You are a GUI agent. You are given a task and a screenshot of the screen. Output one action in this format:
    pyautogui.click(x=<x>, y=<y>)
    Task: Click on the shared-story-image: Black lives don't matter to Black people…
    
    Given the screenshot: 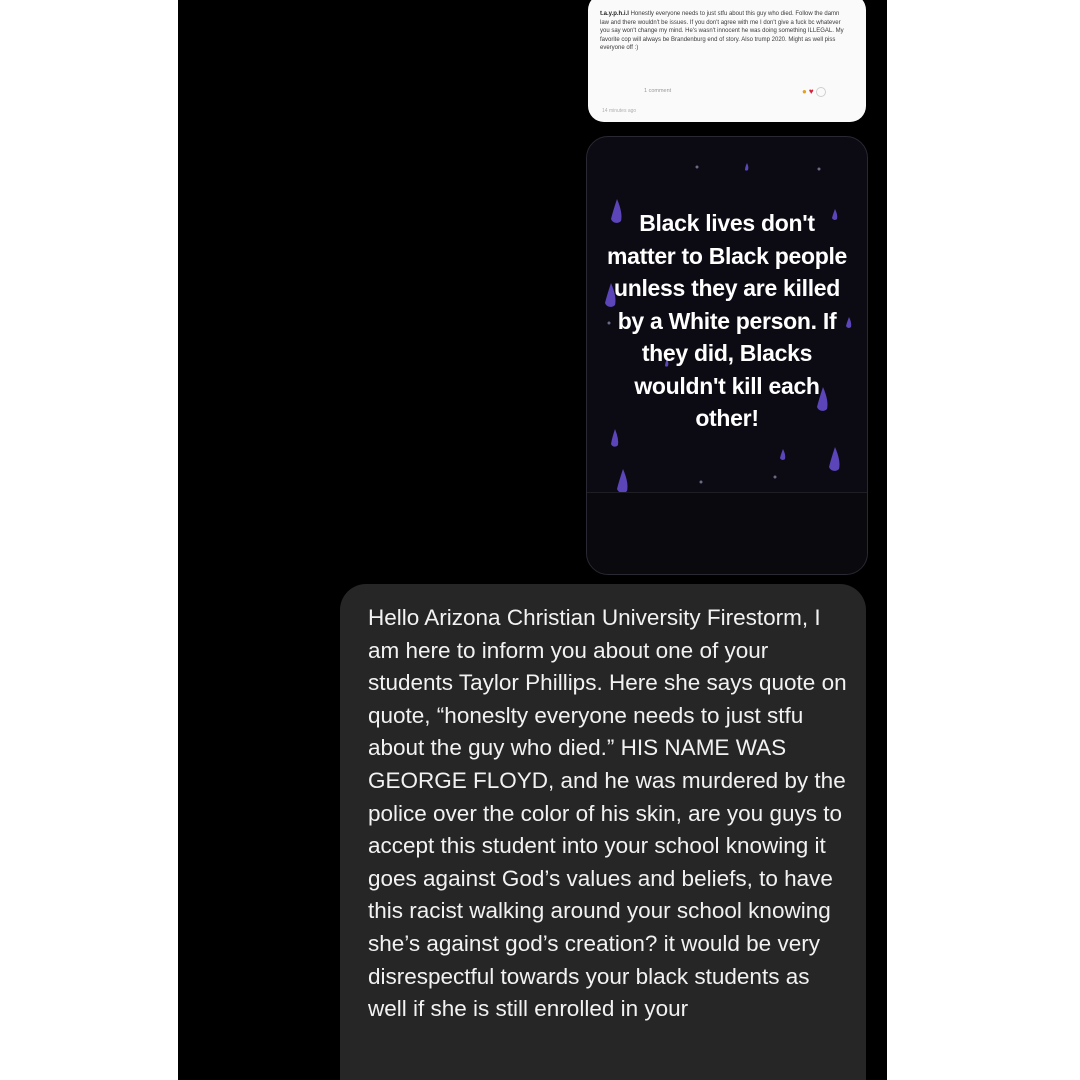 What is the action you would take?
    pyautogui.click(x=727, y=355)
    